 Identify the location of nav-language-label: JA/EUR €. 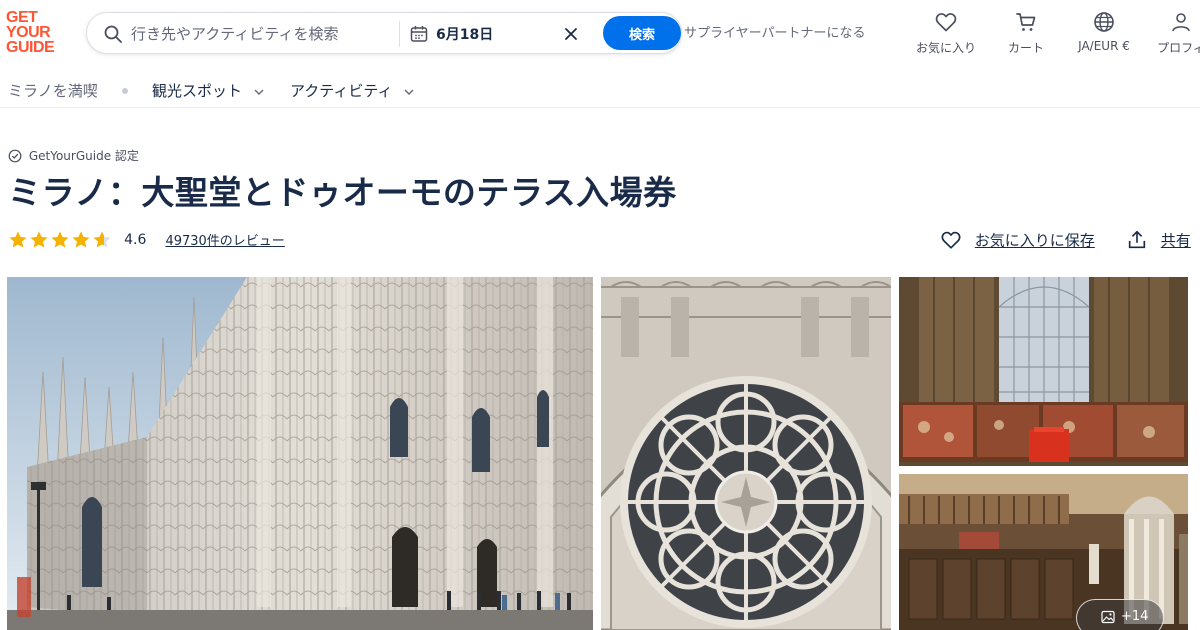
(1104, 46).